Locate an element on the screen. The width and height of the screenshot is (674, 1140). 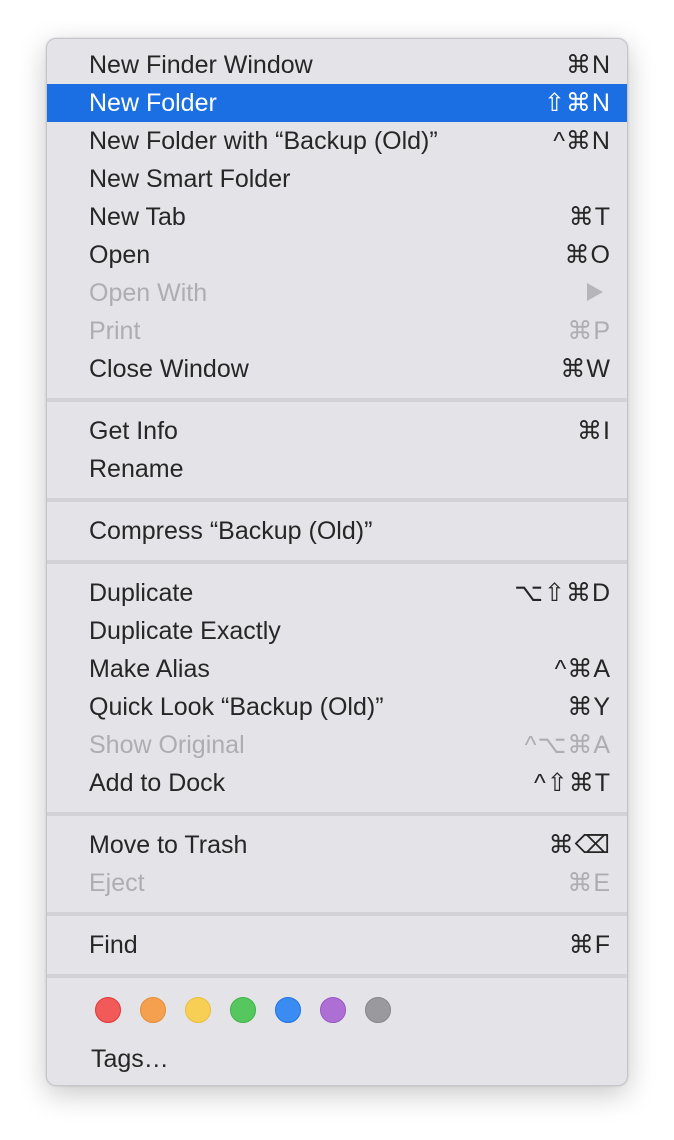
menu-item-quick-look-backup-old: Quick Look “Backup (Old)” ⌘Y is located at coordinates (337, 707).